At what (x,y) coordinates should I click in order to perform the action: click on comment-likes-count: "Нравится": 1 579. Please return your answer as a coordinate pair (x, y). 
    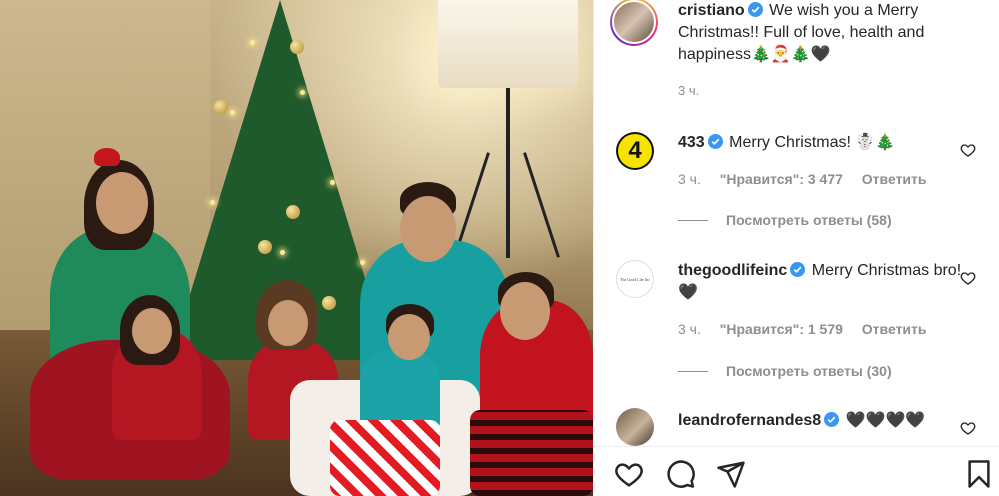
    Looking at the image, I should click on (781, 329).